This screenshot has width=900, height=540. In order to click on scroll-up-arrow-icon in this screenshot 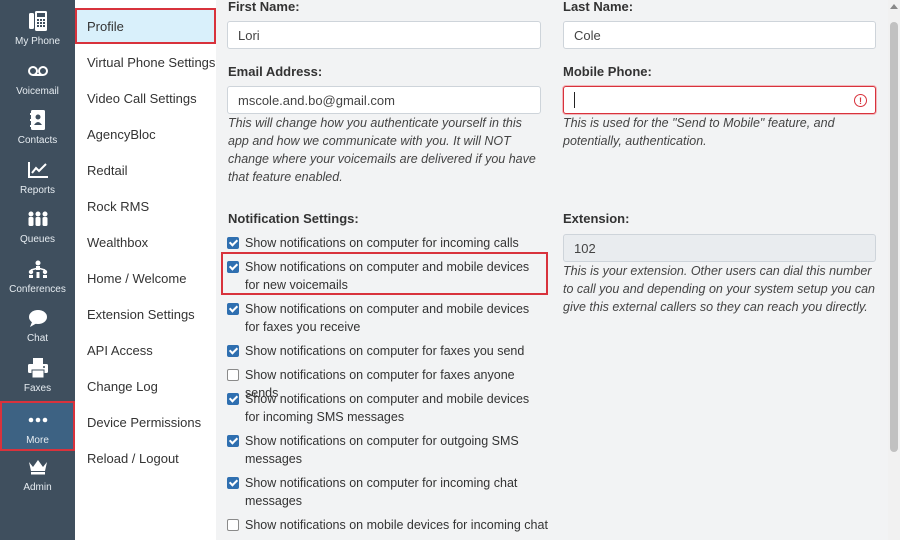, I will do `click(894, 6)`.